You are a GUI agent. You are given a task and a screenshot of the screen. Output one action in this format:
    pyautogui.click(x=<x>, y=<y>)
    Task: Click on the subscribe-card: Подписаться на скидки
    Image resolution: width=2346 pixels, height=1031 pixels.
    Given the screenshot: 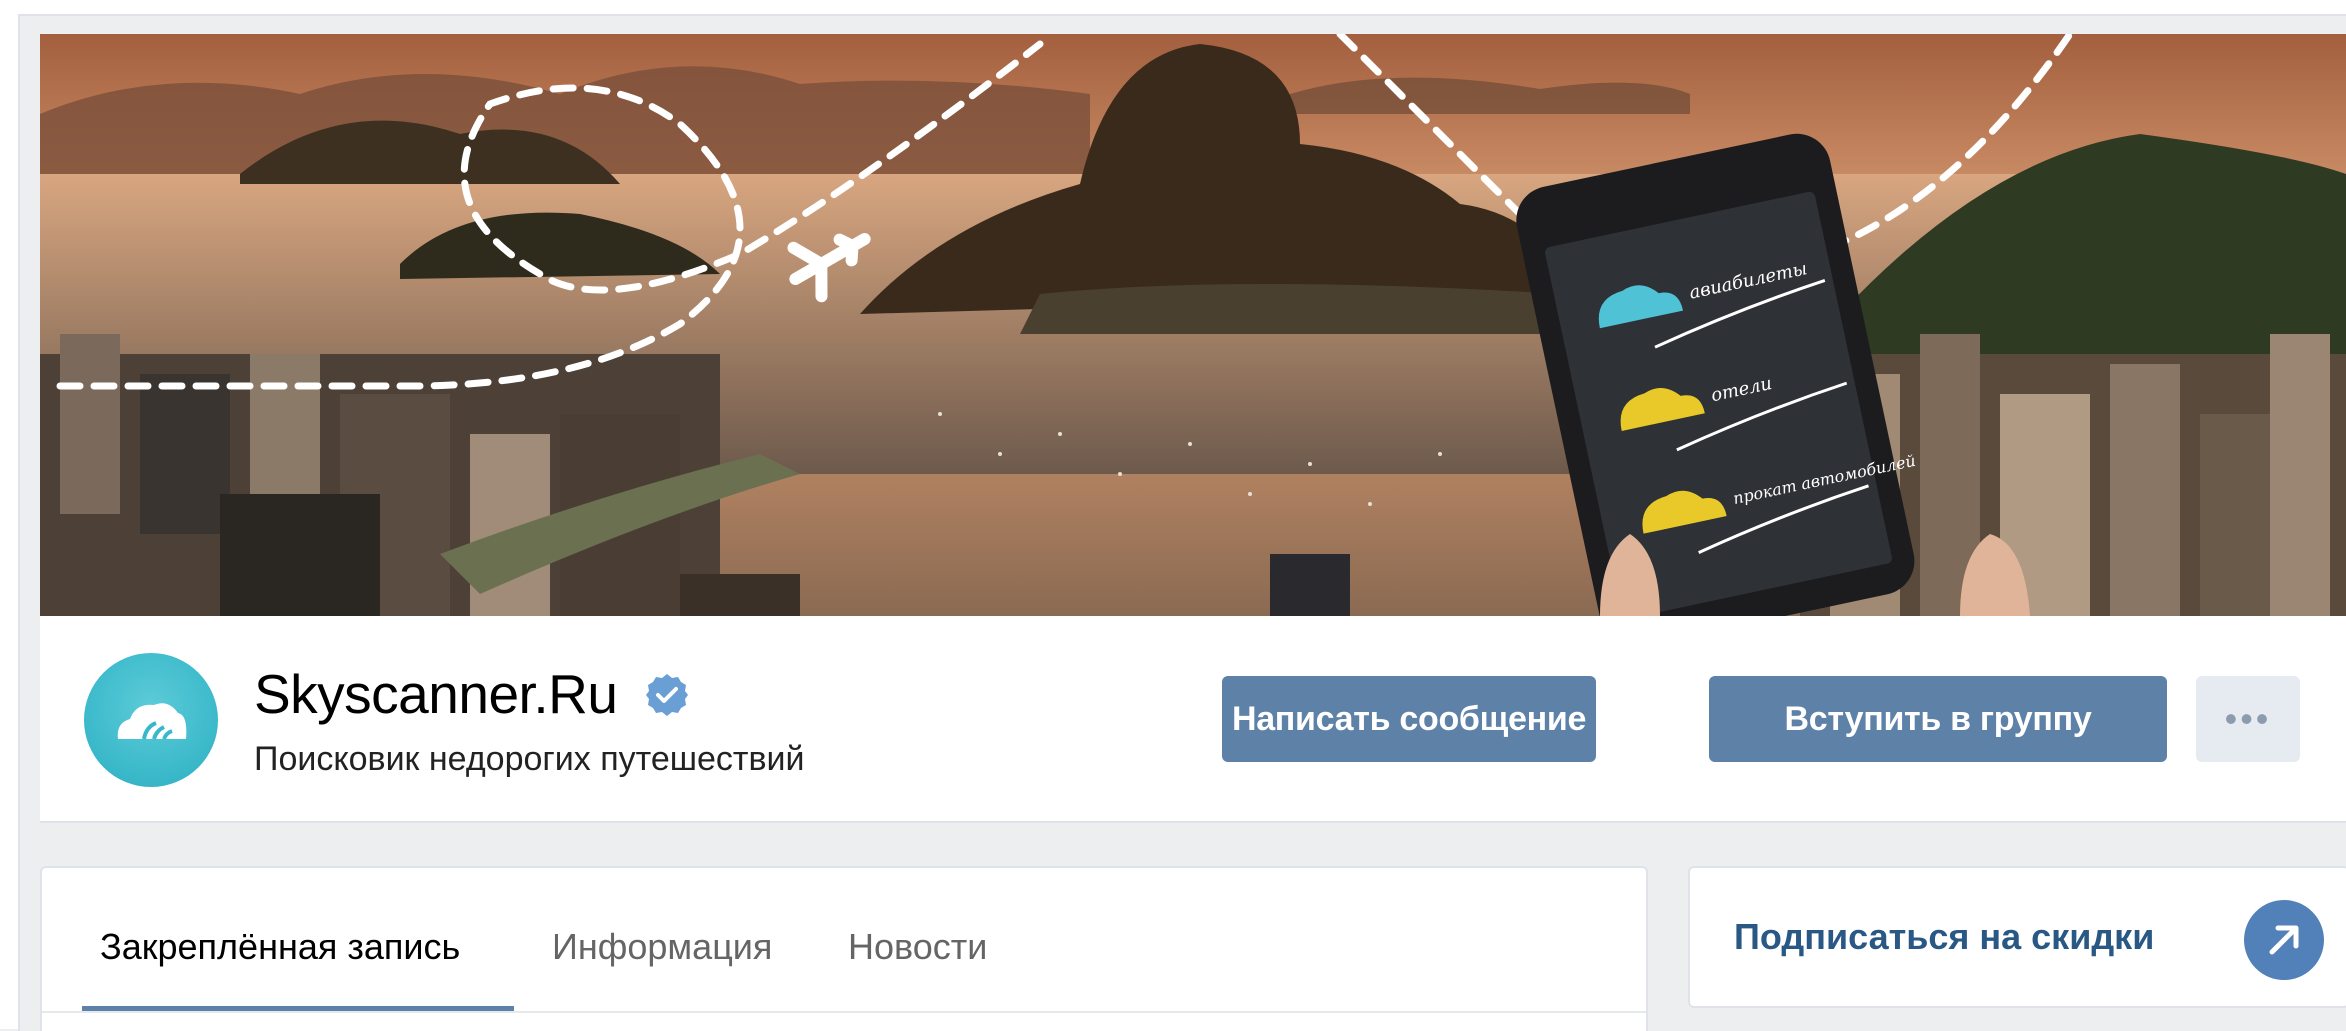 What is the action you would take?
    pyautogui.click(x=2017, y=937)
    